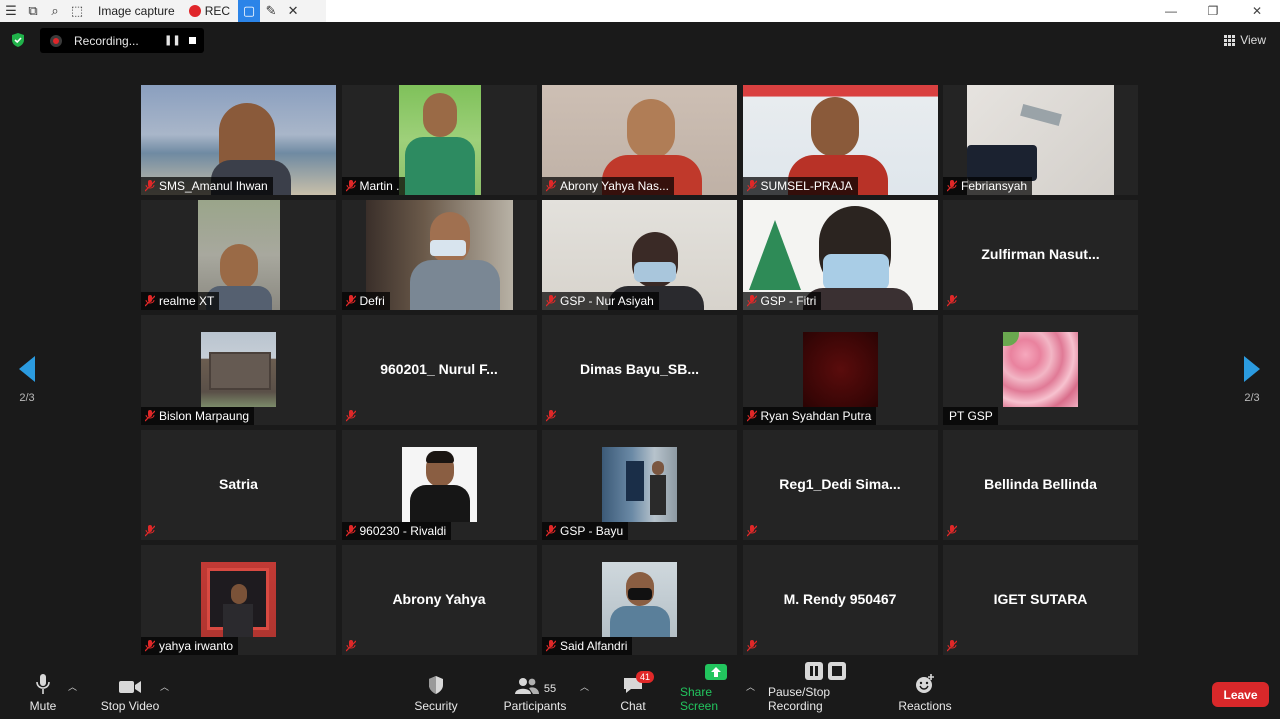  Describe the element at coordinates (27, 380) in the screenshot. I see `previous-page-button: 2/3` at that location.